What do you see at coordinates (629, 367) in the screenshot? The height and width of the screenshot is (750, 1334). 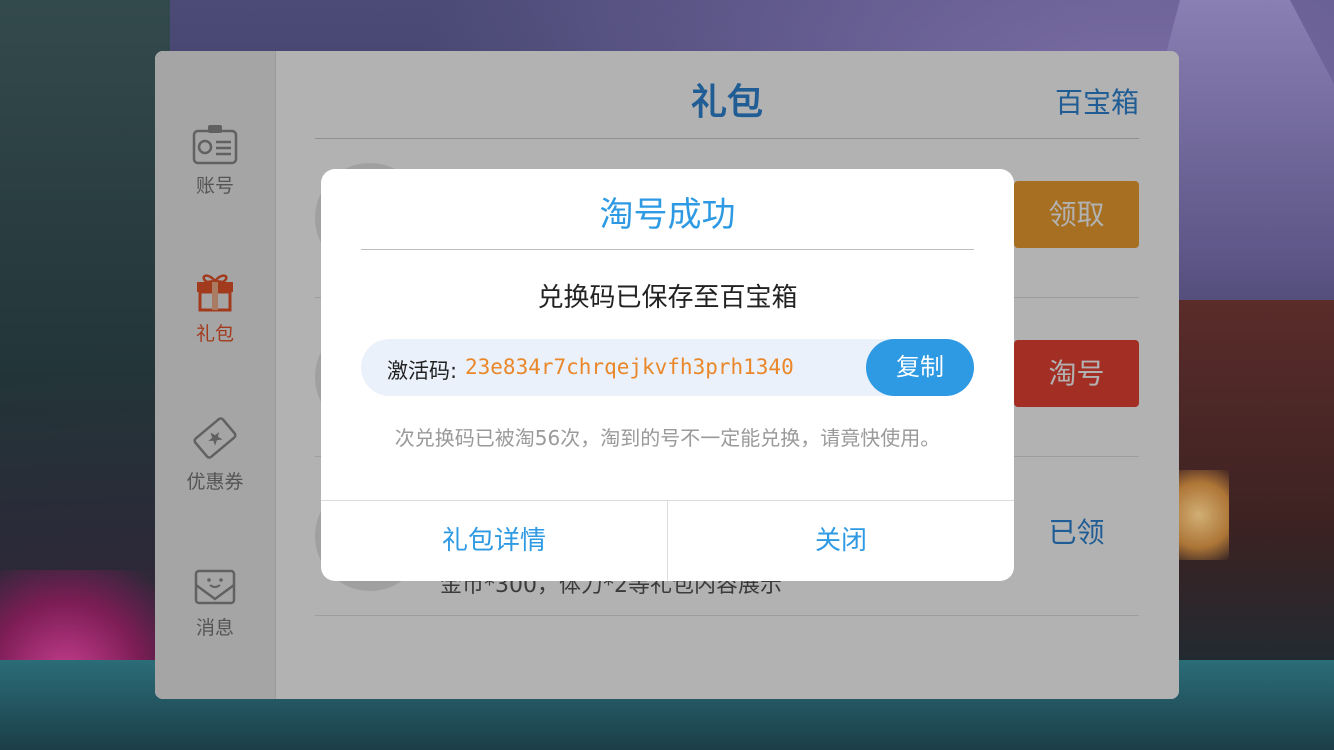 I see `activation-code-value: 23e834r7chrqejkvfh3prh1340` at bounding box center [629, 367].